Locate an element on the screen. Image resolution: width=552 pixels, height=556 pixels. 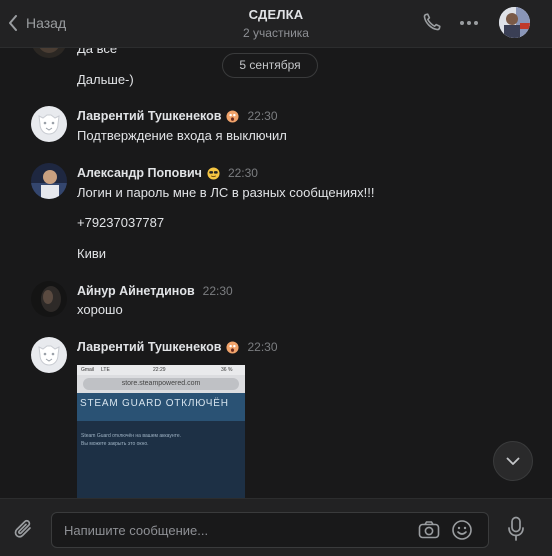
phone-icon is located at coordinates (432, 24).